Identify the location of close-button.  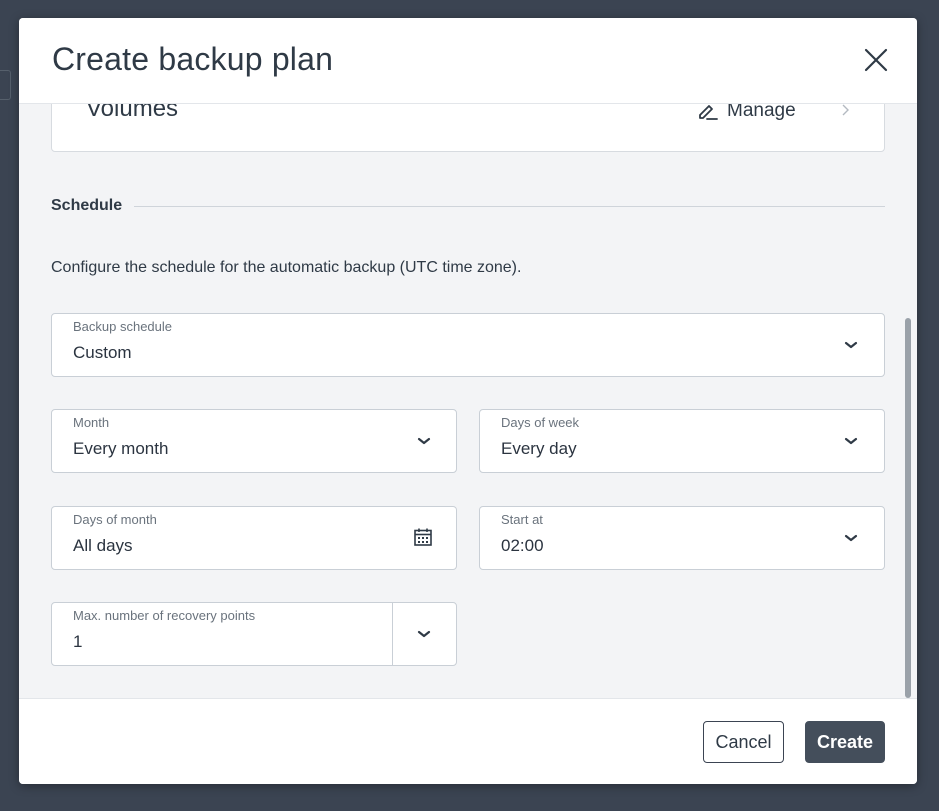
(876, 60).